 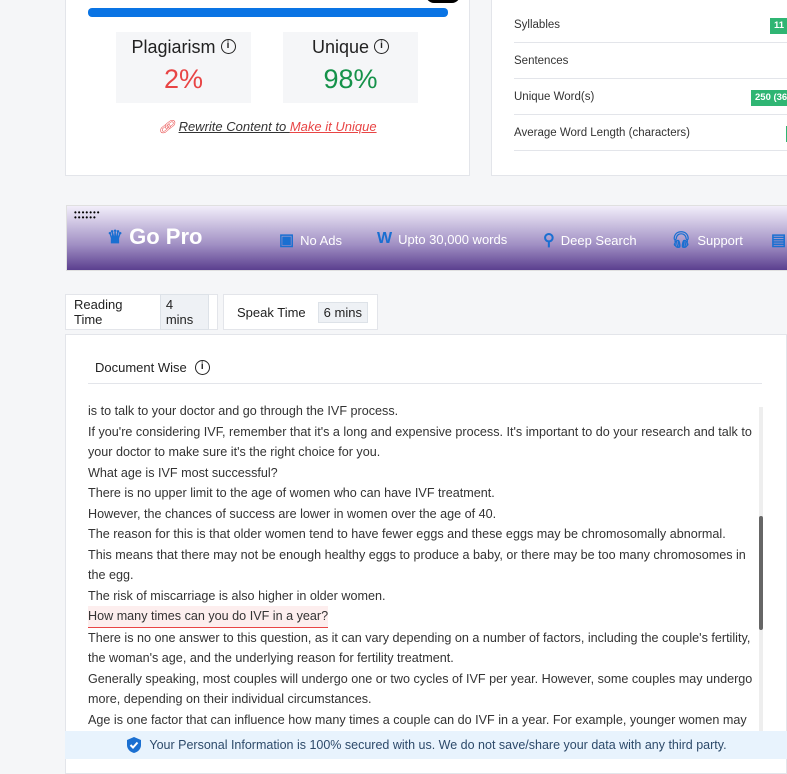 What do you see at coordinates (115, 236) in the screenshot?
I see `crown-icon: ♛` at bounding box center [115, 236].